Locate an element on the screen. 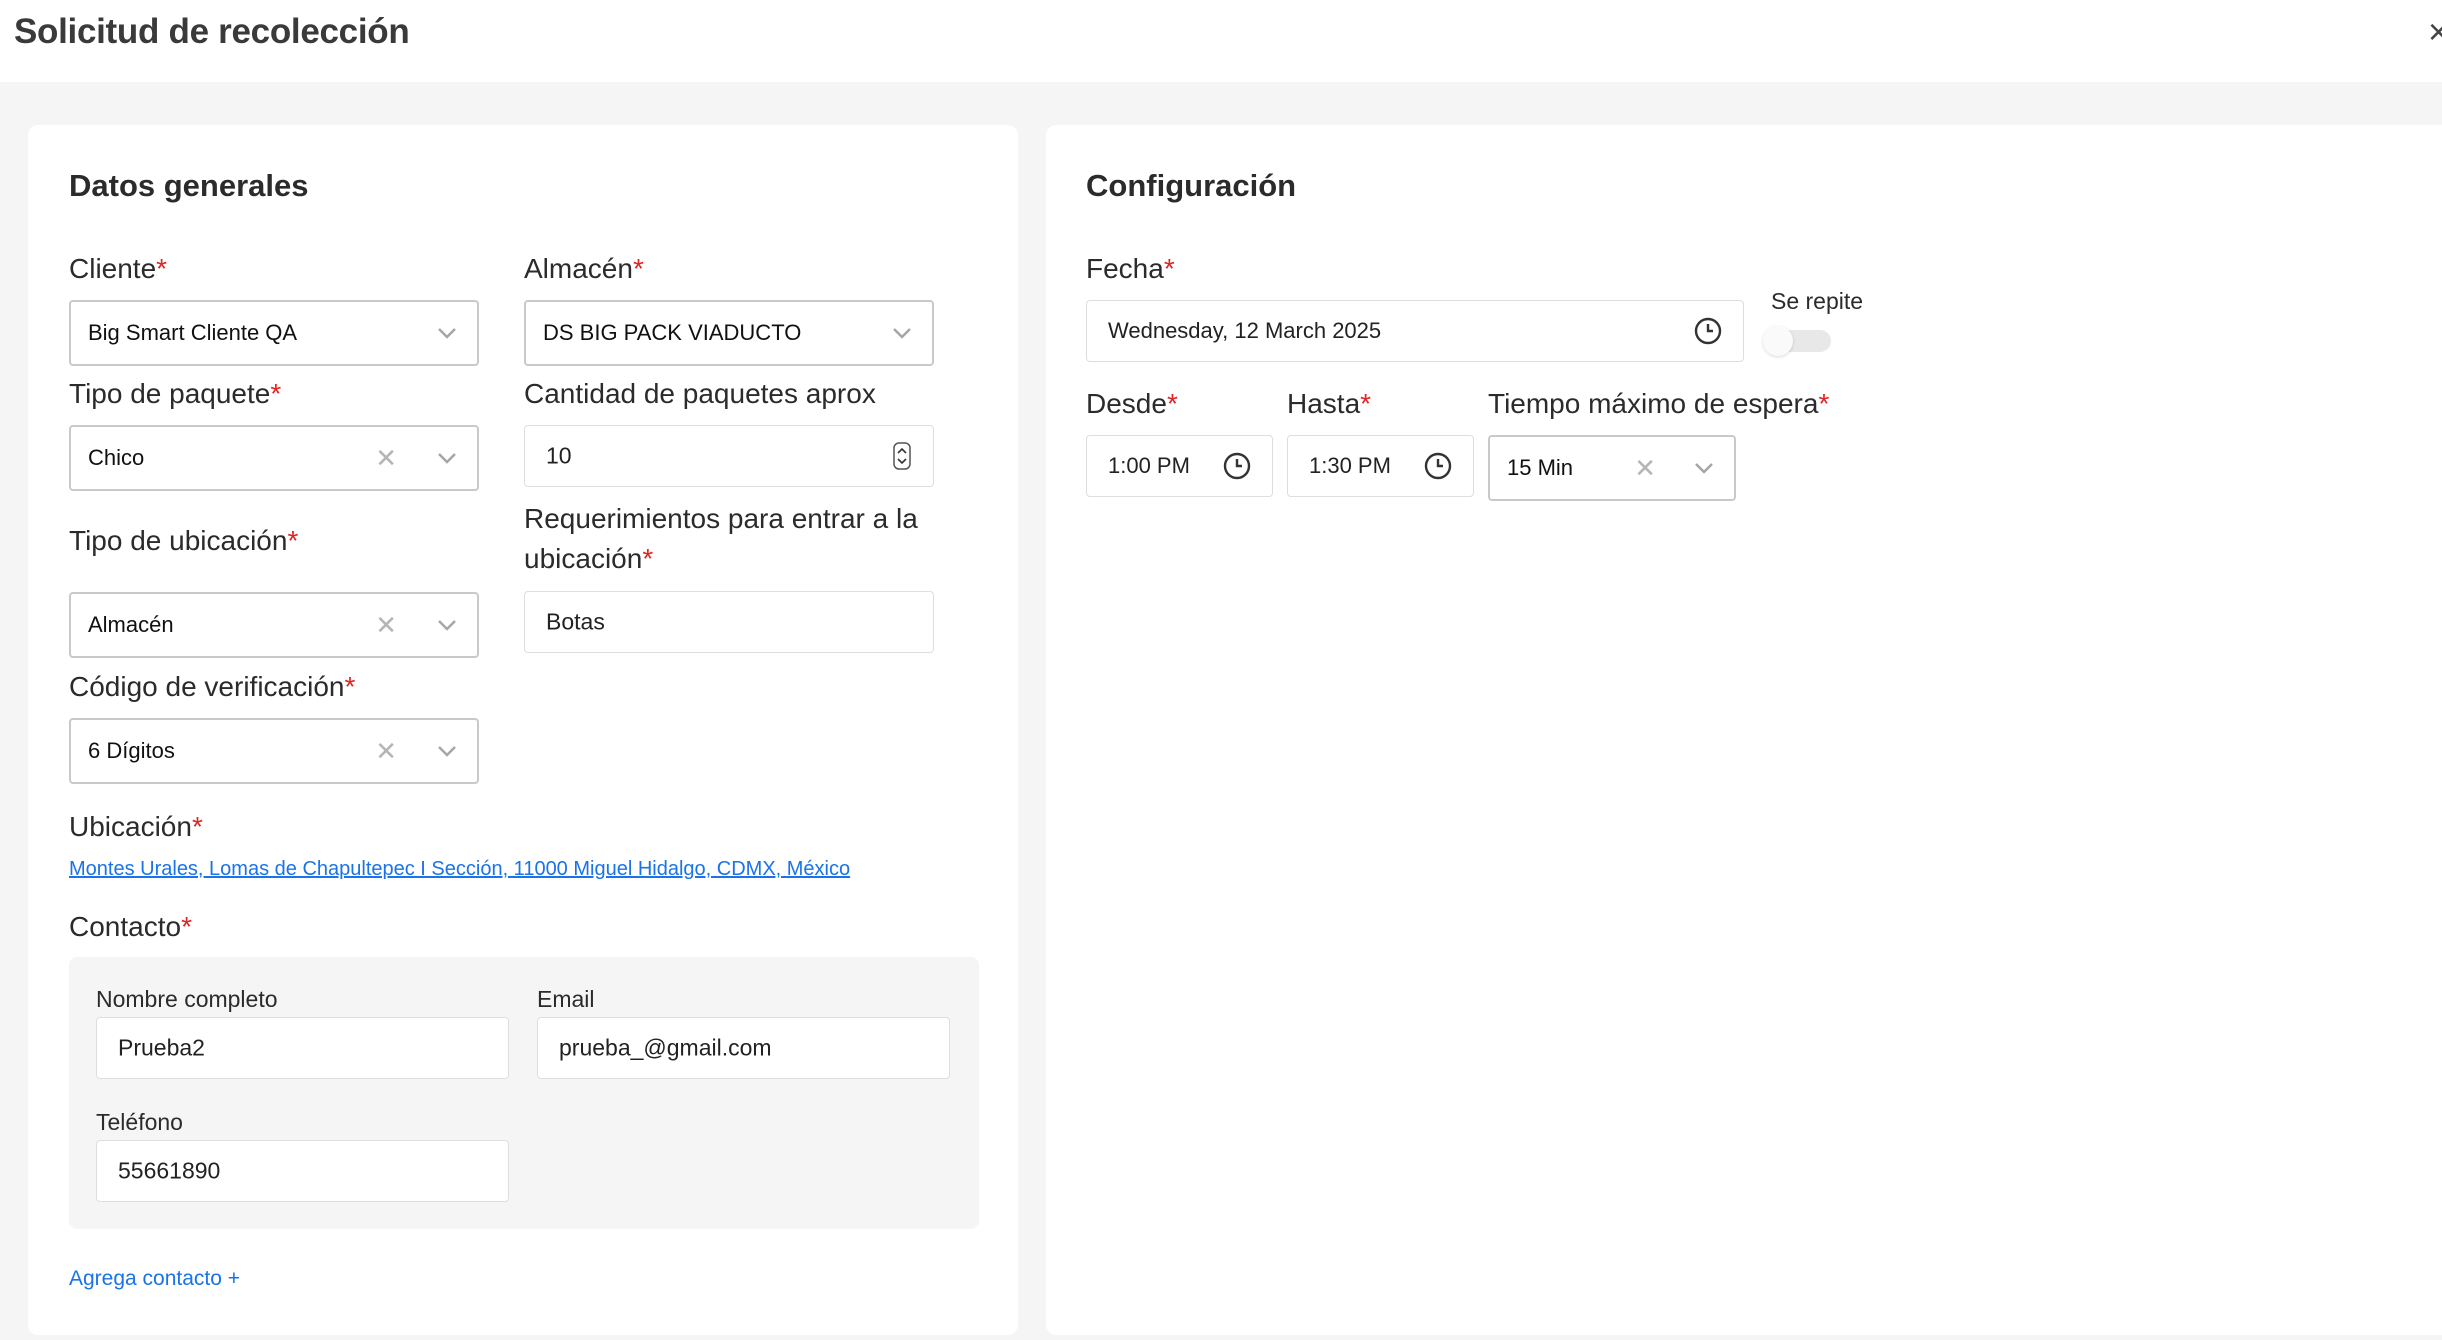 The height and width of the screenshot is (1340, 2442). almacen-value: DS BIG PACK VIADUCTO is located at coordinates (672, 332).